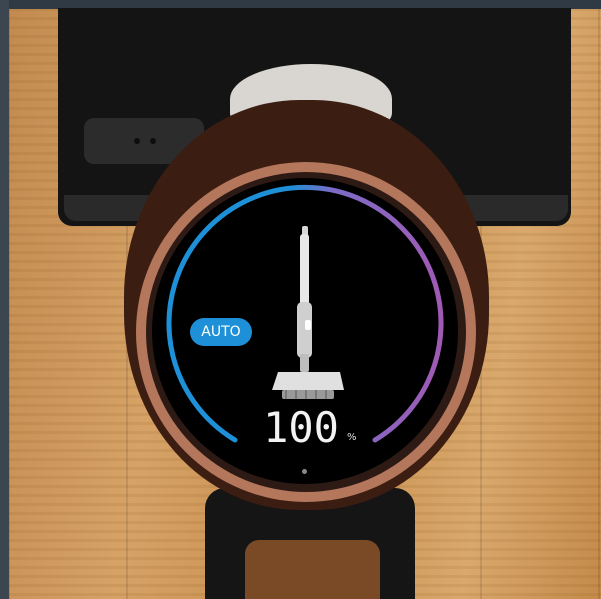  What do you see at coordinates (312, 569) in the screenshot?
I see `vacuum-handle-accent` at bounding box center [312, 569].